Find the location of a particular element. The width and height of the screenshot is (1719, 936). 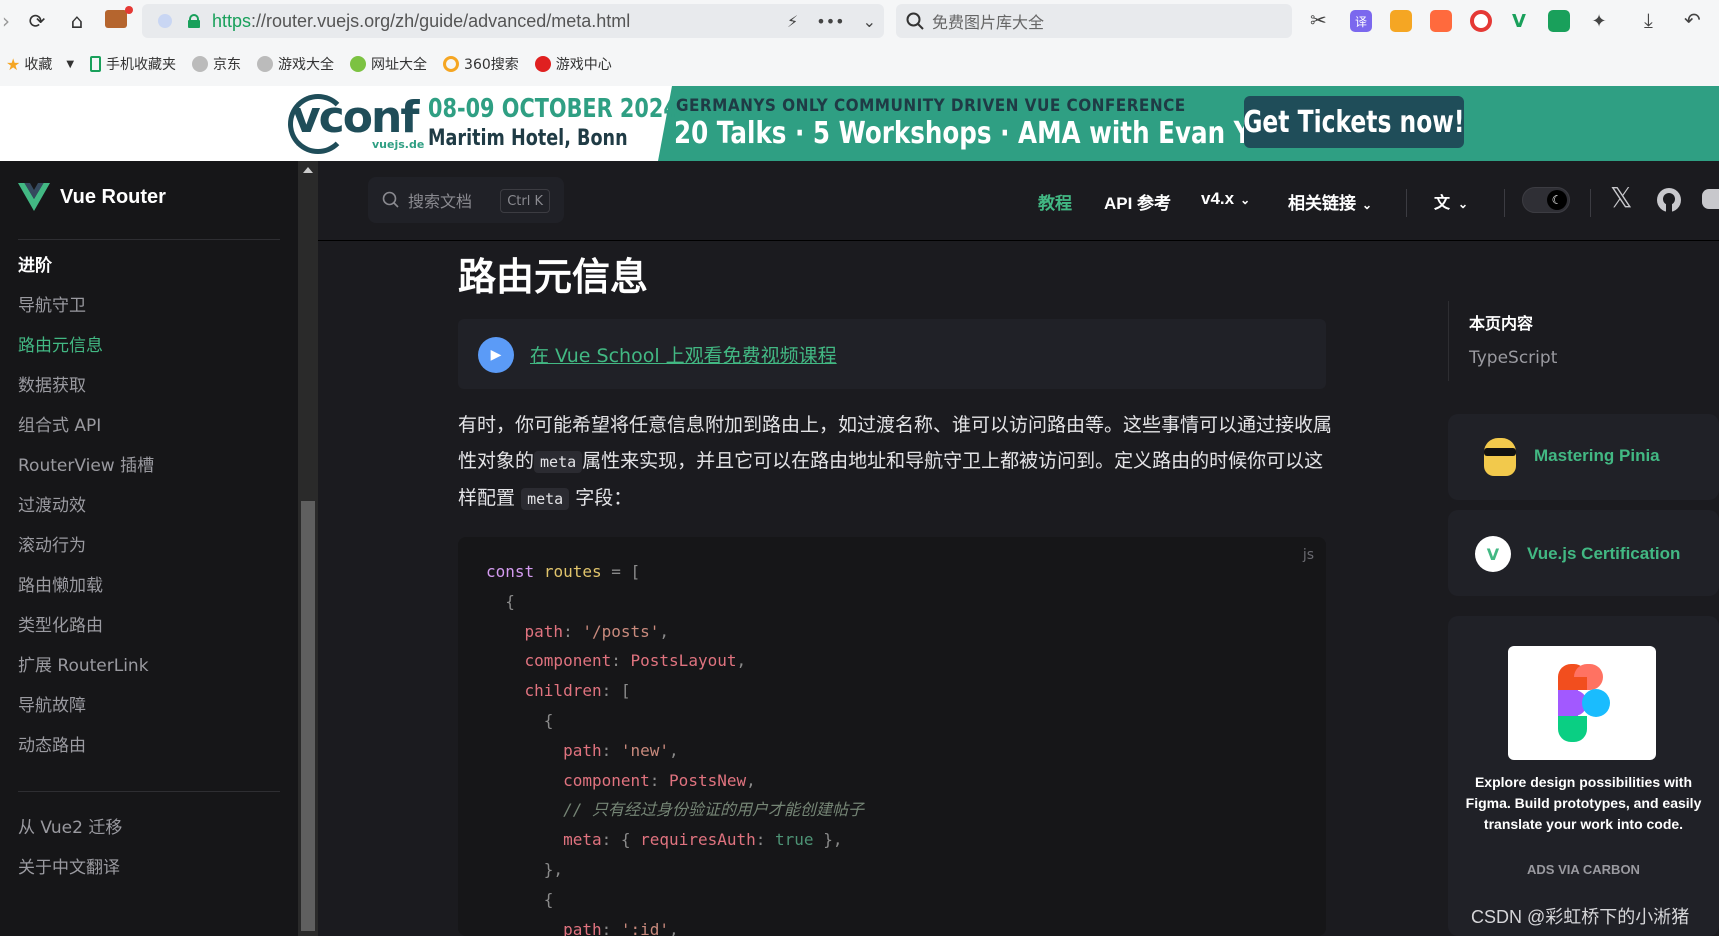

globe-icon is located at coordinates (265, 64).